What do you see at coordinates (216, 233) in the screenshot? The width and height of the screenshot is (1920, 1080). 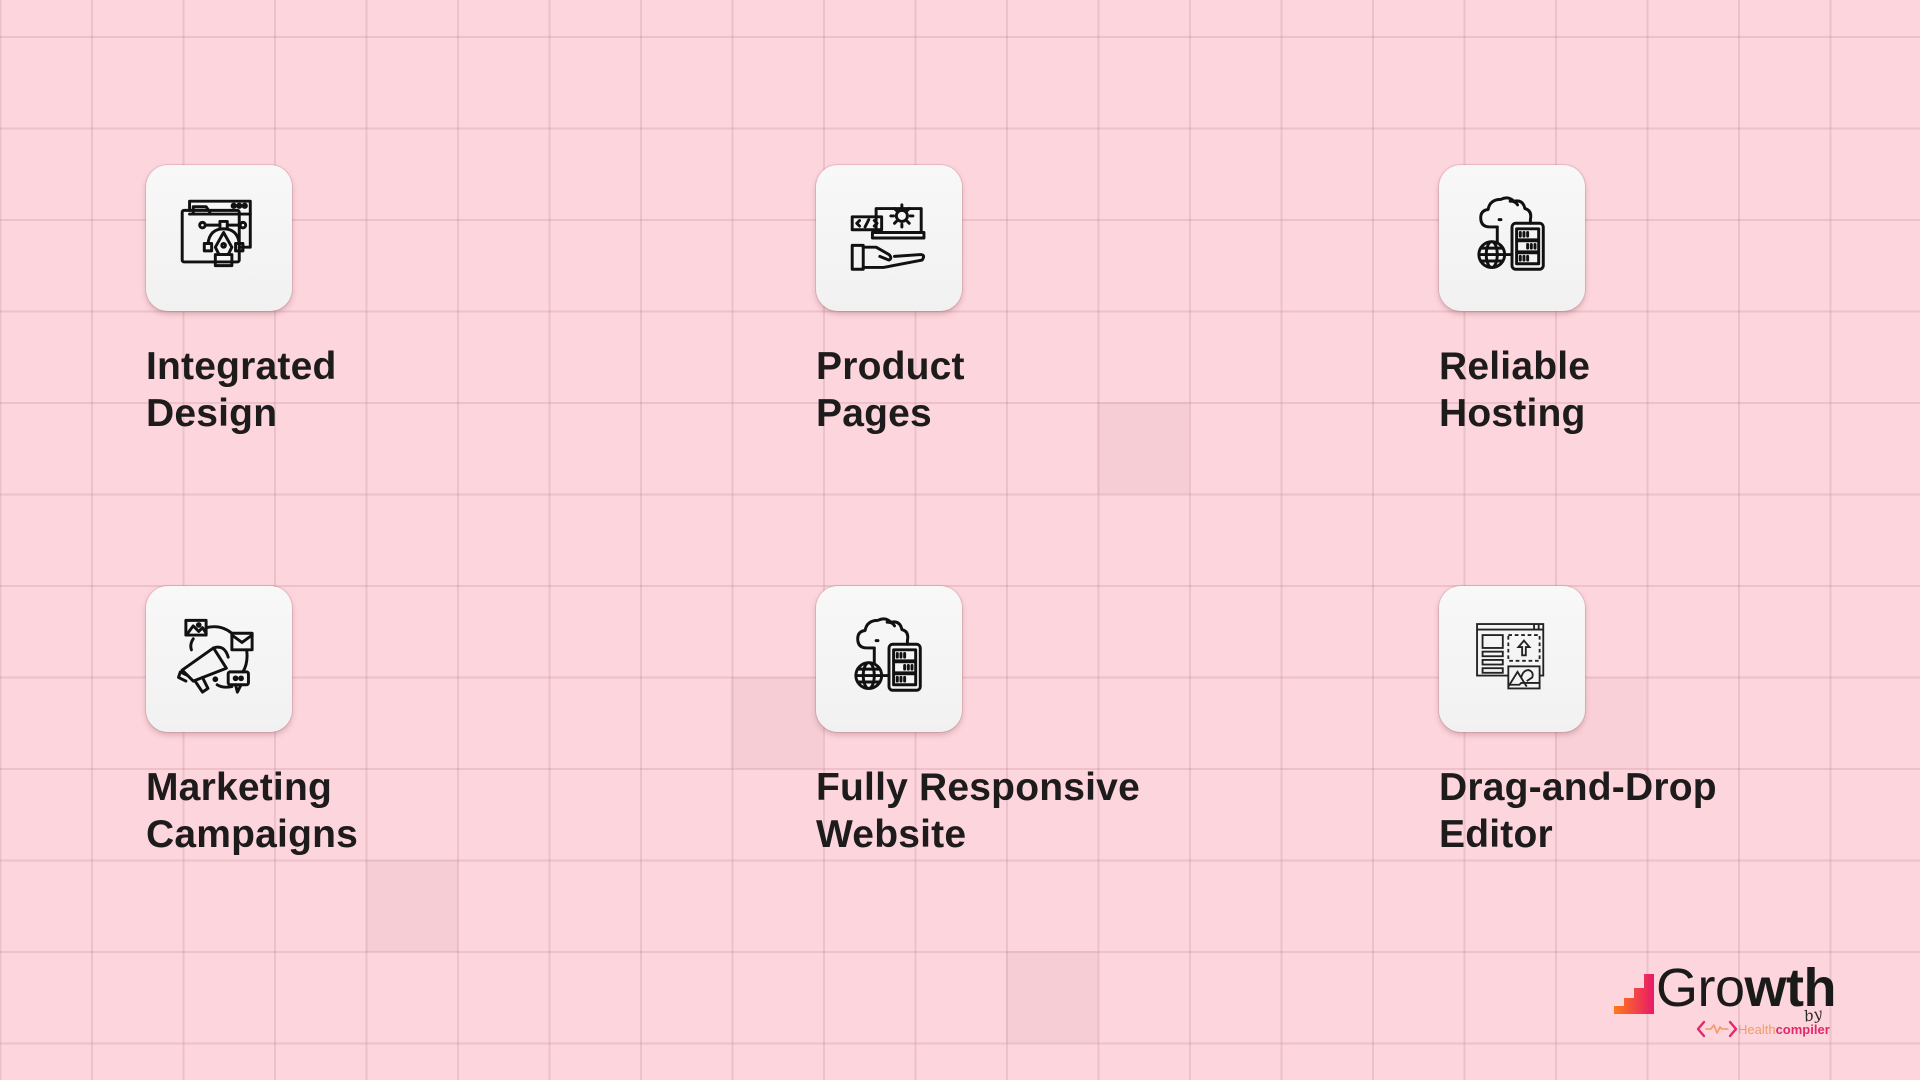 I see `design-tool-icon` at bounding box center [216, 233].